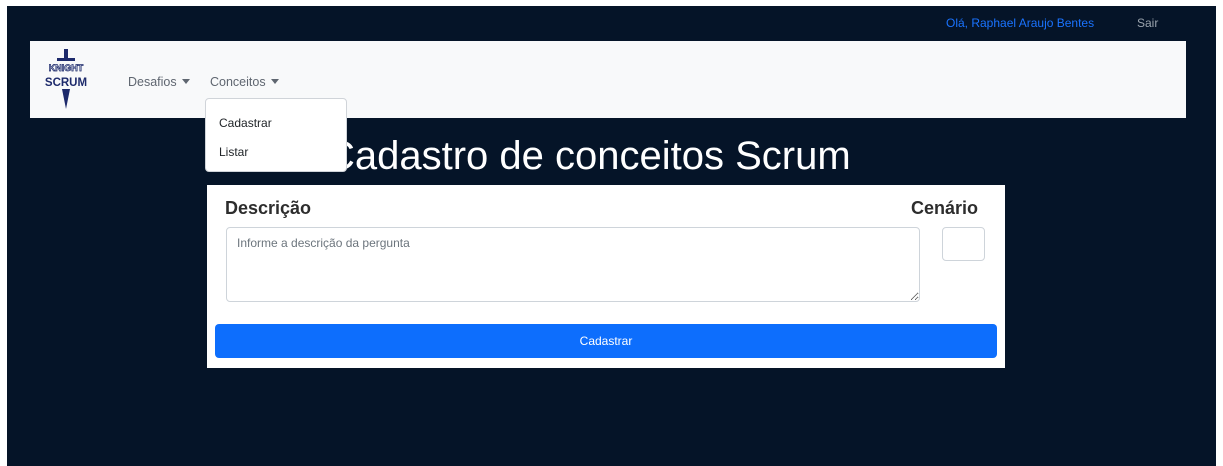 Image resolution: width=1223 pixels, height=466 pixels. What do you see at coordinates (238, 82) in the screenshot?
I see `nav-conceitos-label: Conceitos` at bounding box center [238, 82].